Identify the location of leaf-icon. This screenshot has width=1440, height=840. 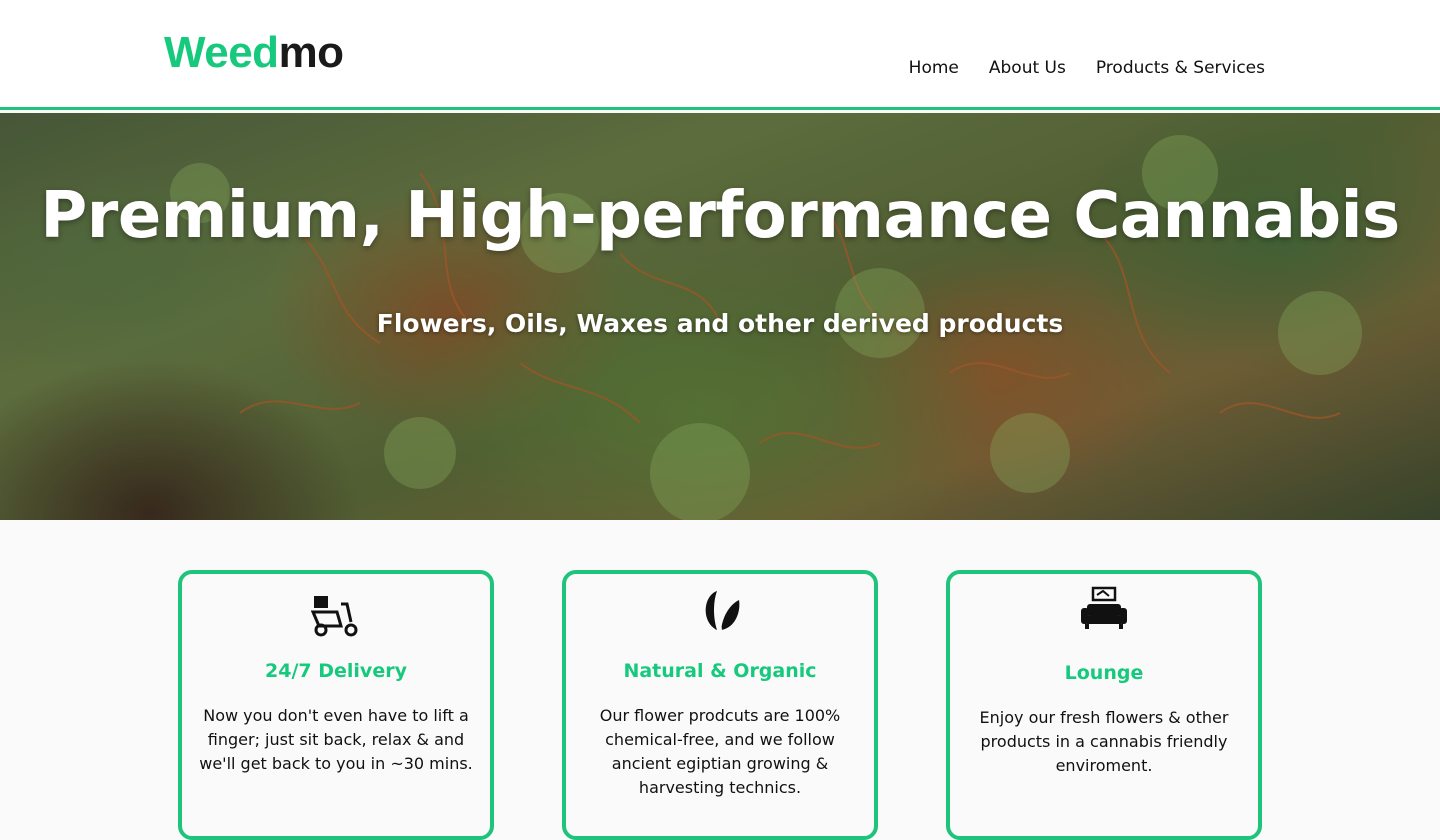
(722, 611).